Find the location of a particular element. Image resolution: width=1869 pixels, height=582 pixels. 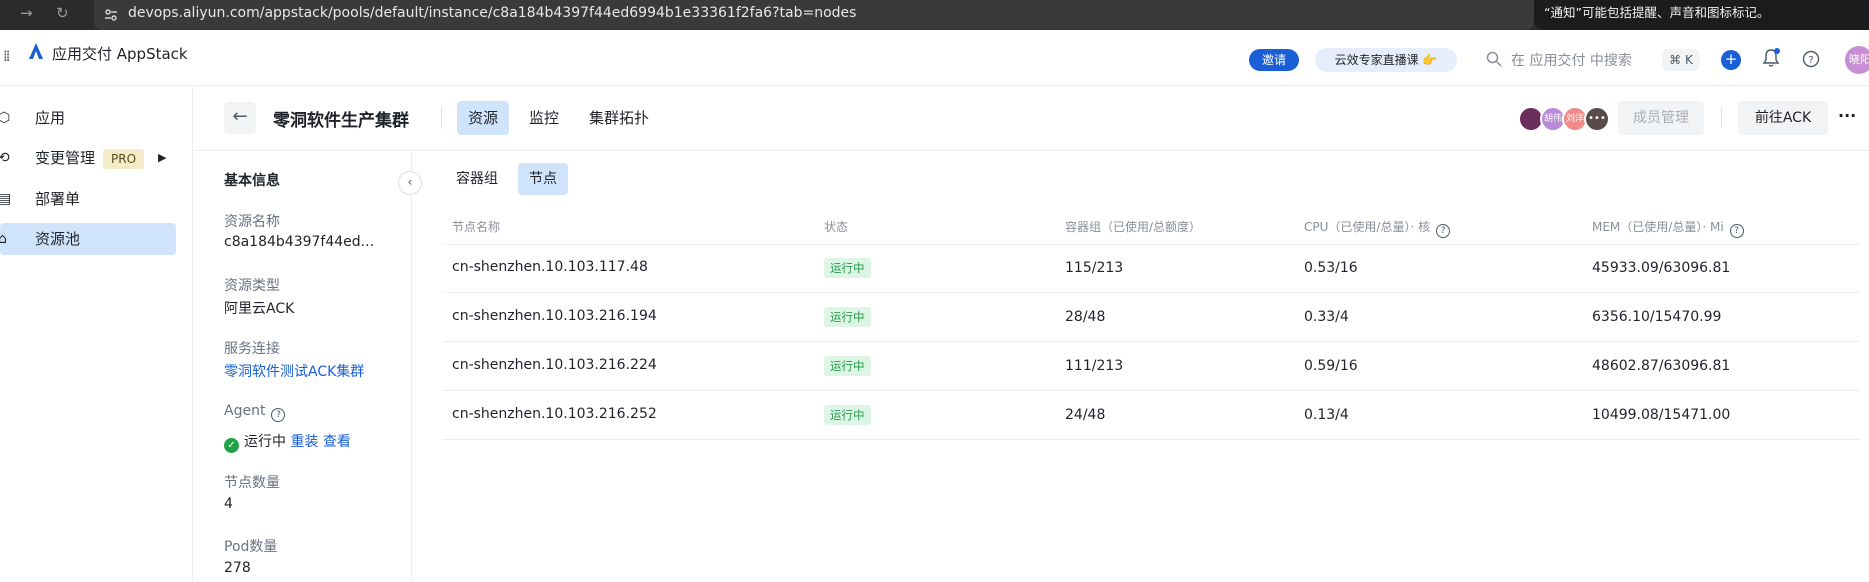

node-name-cell: cn-shenzhen.10.103.216.224 is located at coordinates (554, 365).